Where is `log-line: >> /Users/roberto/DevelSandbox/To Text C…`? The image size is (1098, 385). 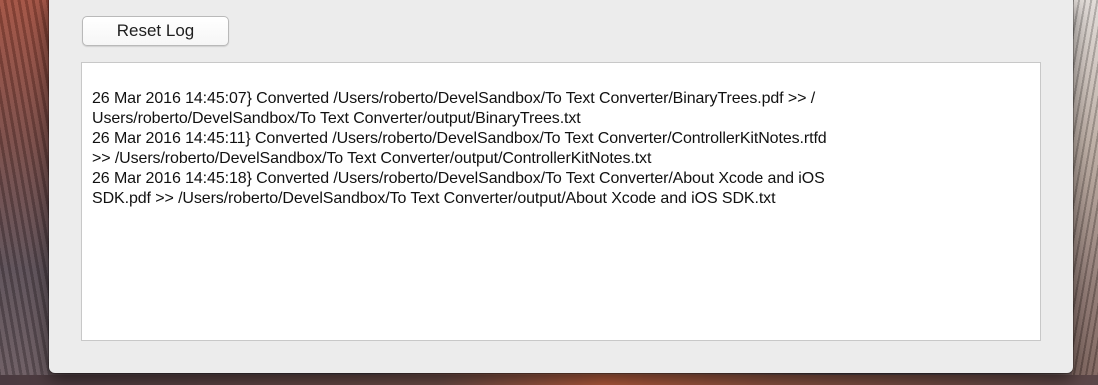 log-line: >> /Users/roberto/DevelSandbox/To Text C… is located at coordinates (372, 158).